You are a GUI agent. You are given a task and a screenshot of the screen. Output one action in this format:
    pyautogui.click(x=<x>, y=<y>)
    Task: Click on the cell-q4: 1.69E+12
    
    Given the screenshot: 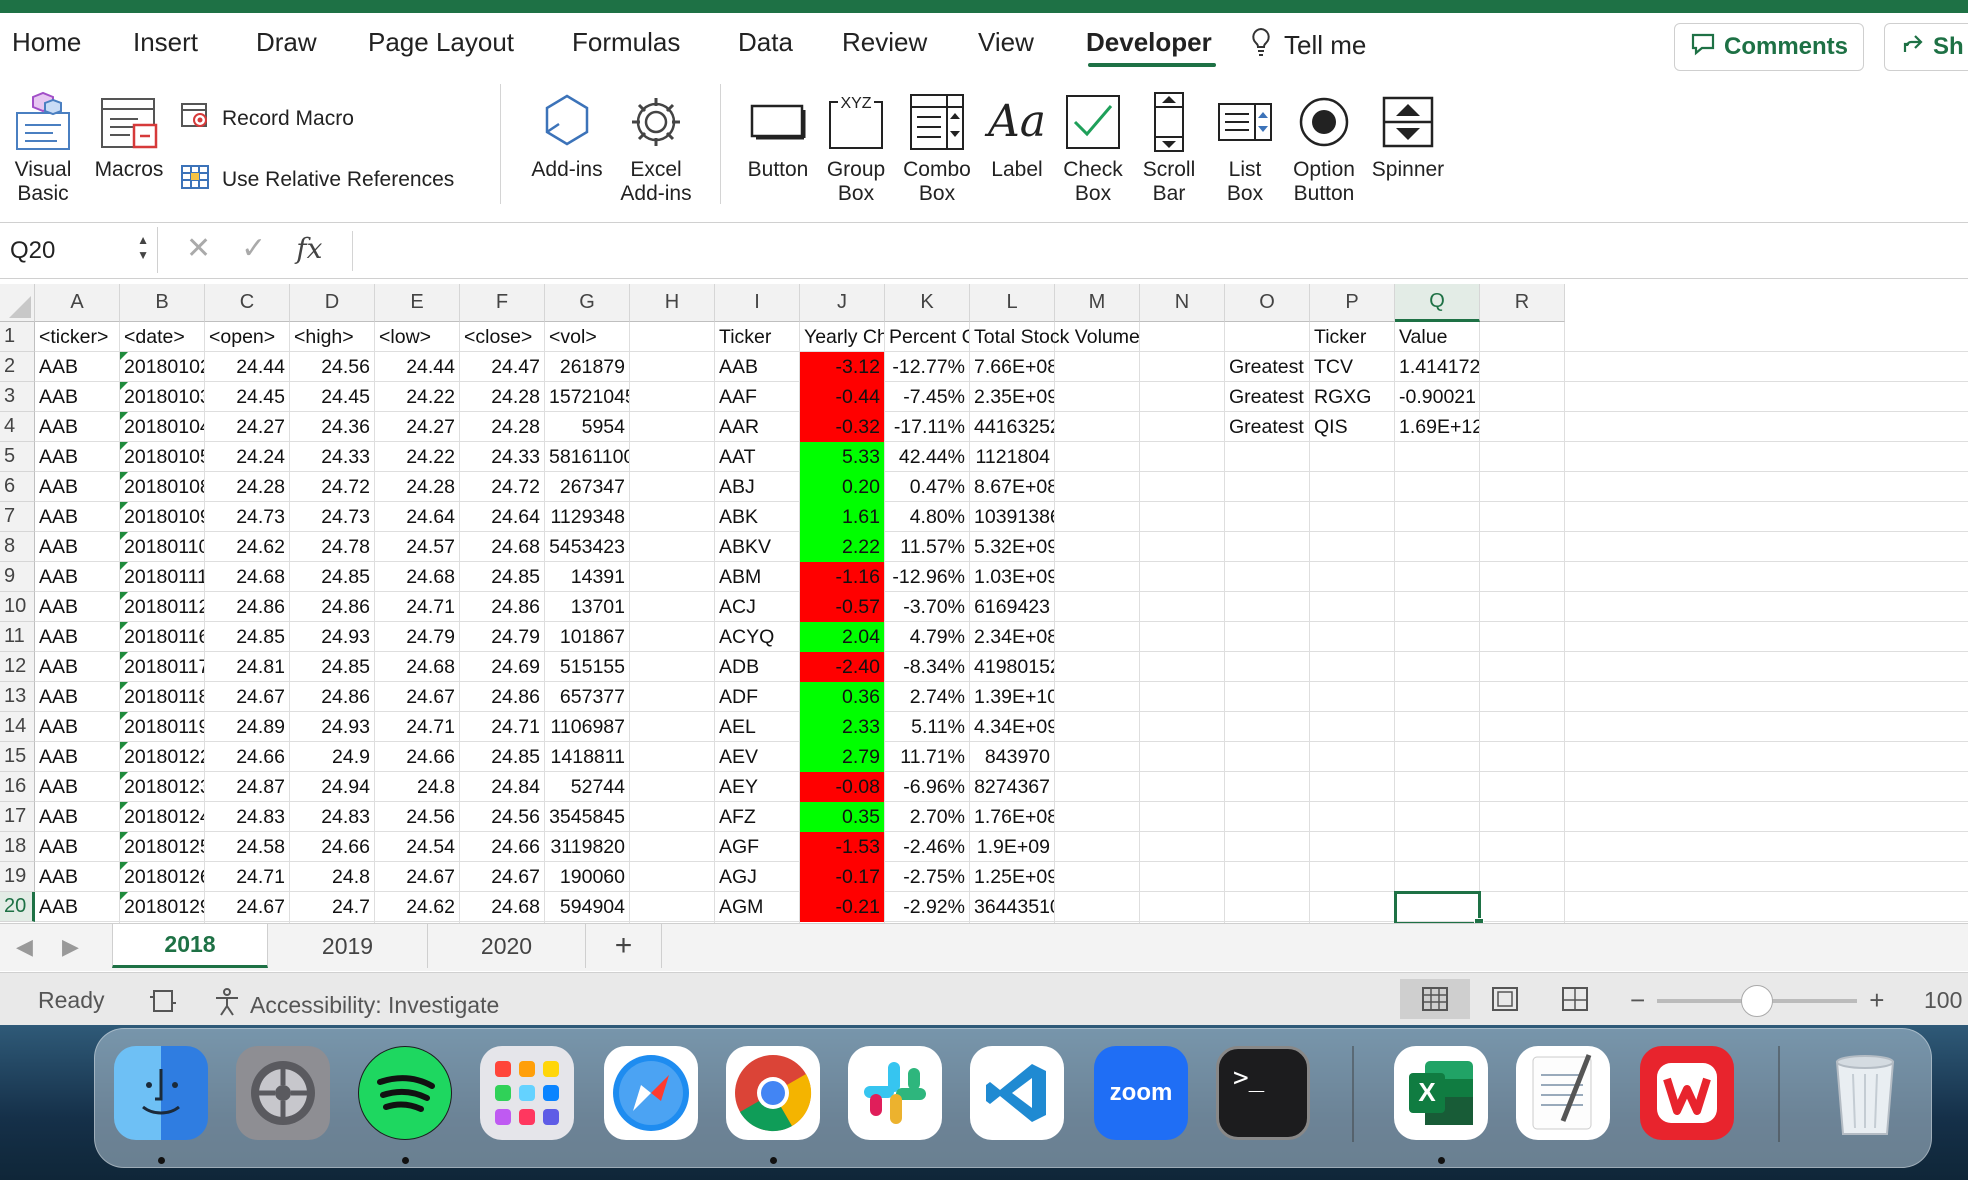 What is the action you would take?
    pyautogui.click(x=1437, y=427)
    